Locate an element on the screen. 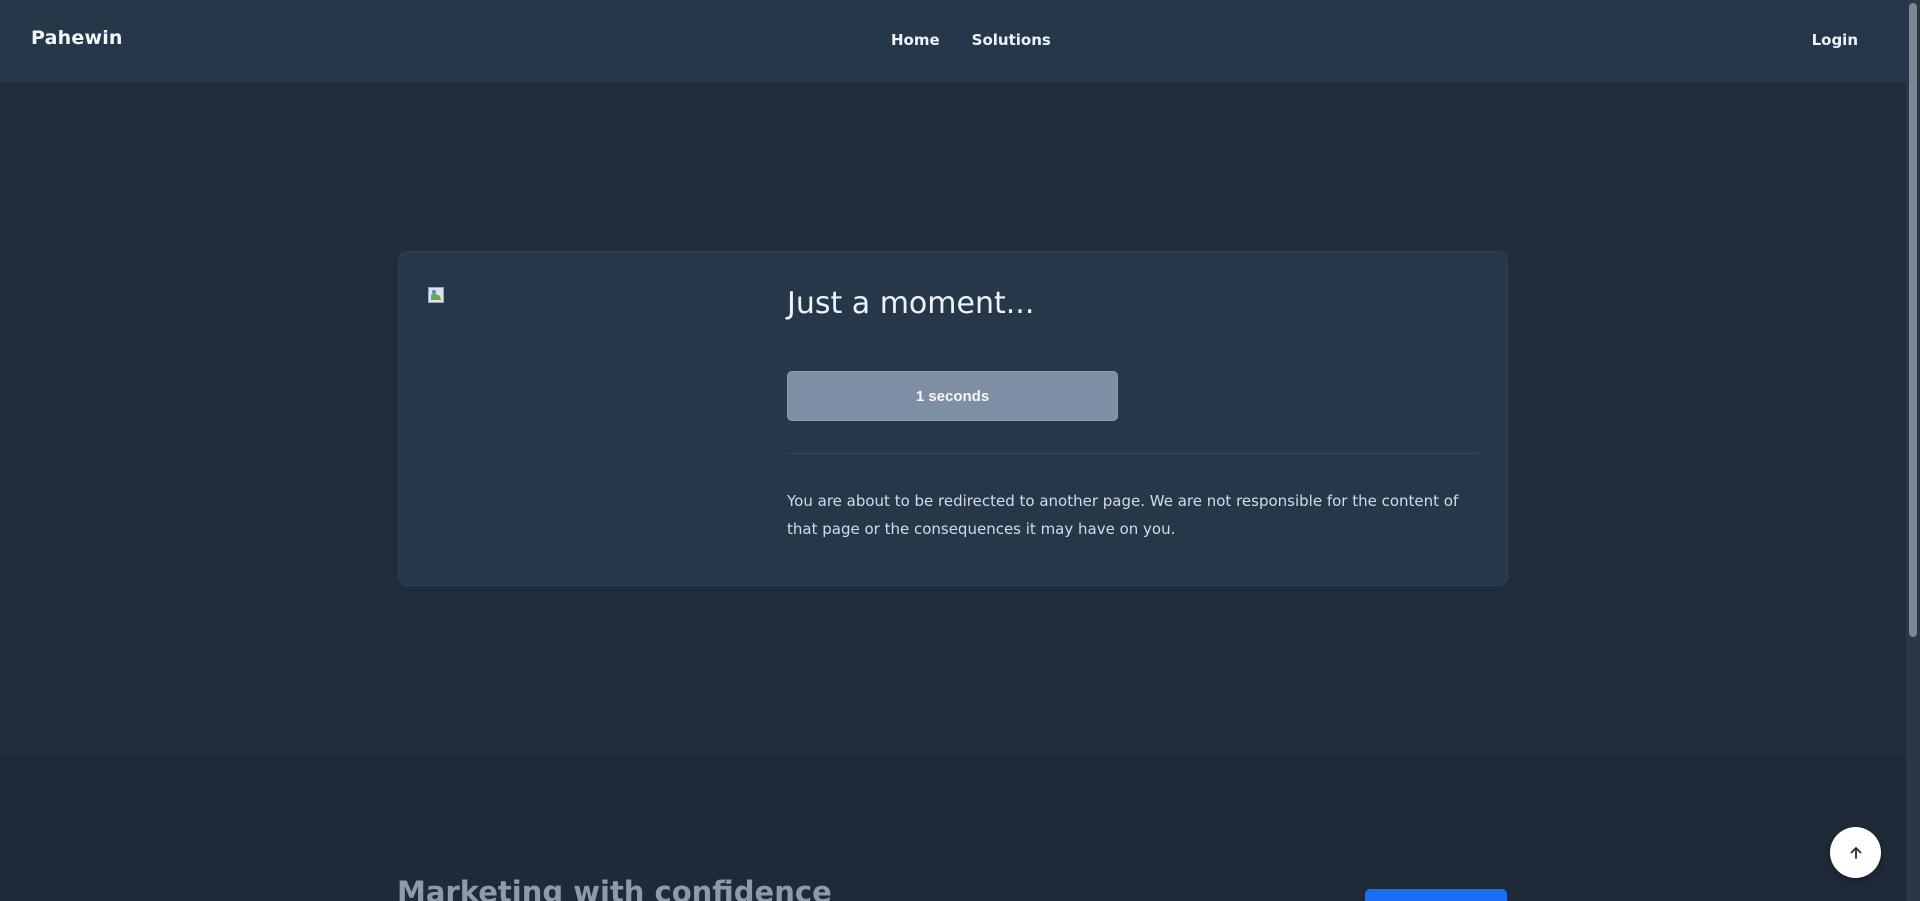  arrow-up-icon is located at coordinates (1855, 852).